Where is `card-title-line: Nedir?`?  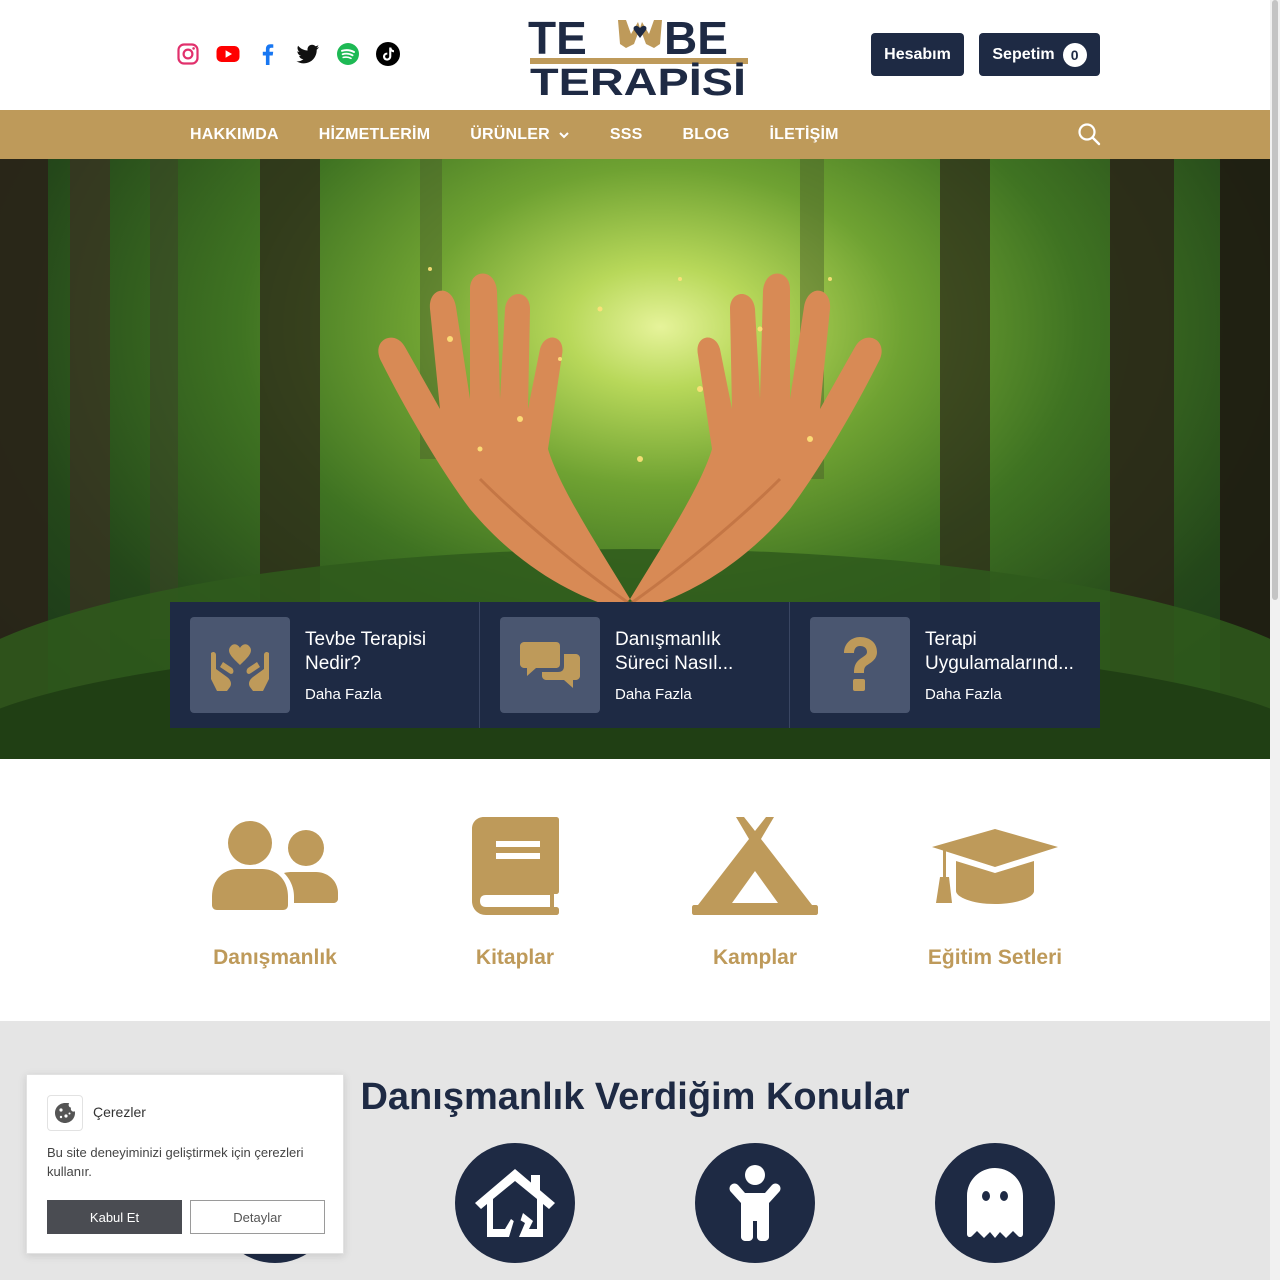 card-title-line: Nedir? is located at coordinates (333, 663).